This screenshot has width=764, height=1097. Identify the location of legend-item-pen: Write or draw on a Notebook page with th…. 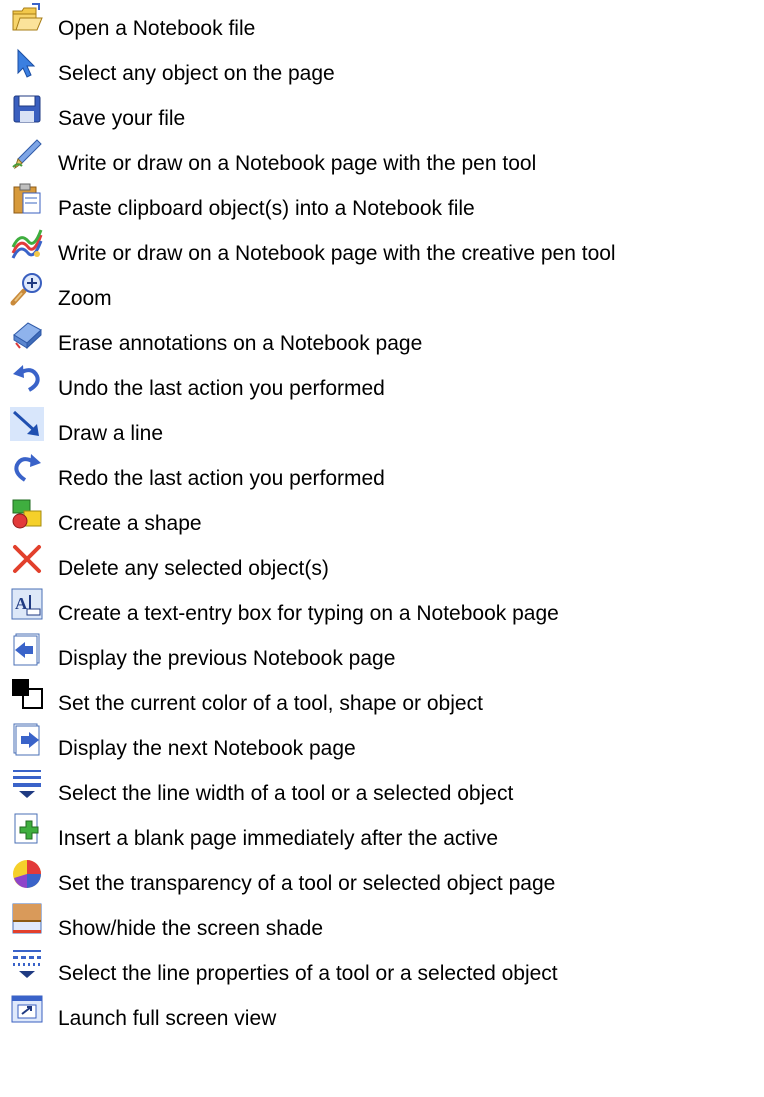
(382, 157).